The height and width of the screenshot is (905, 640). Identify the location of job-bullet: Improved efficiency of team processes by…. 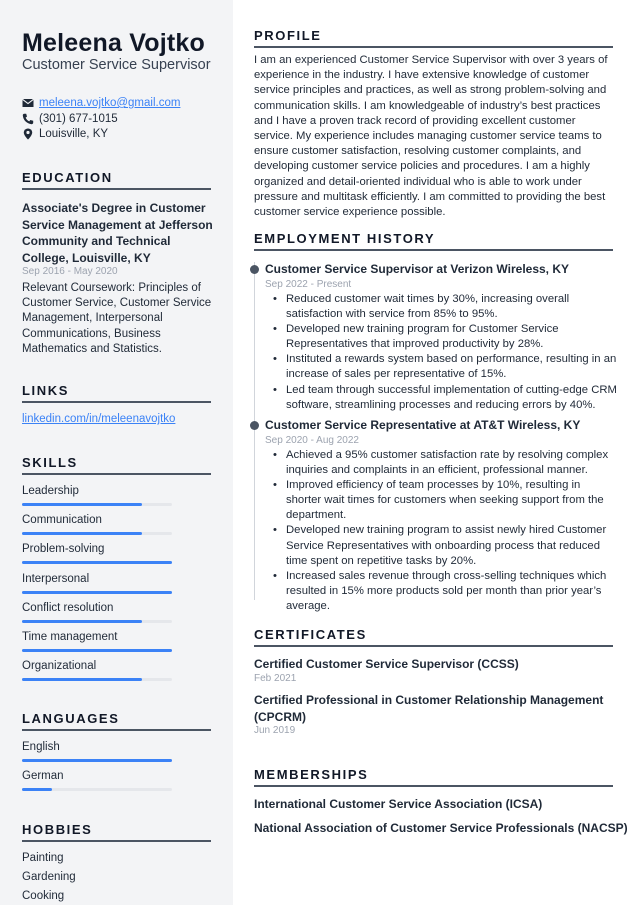
(445, 500).